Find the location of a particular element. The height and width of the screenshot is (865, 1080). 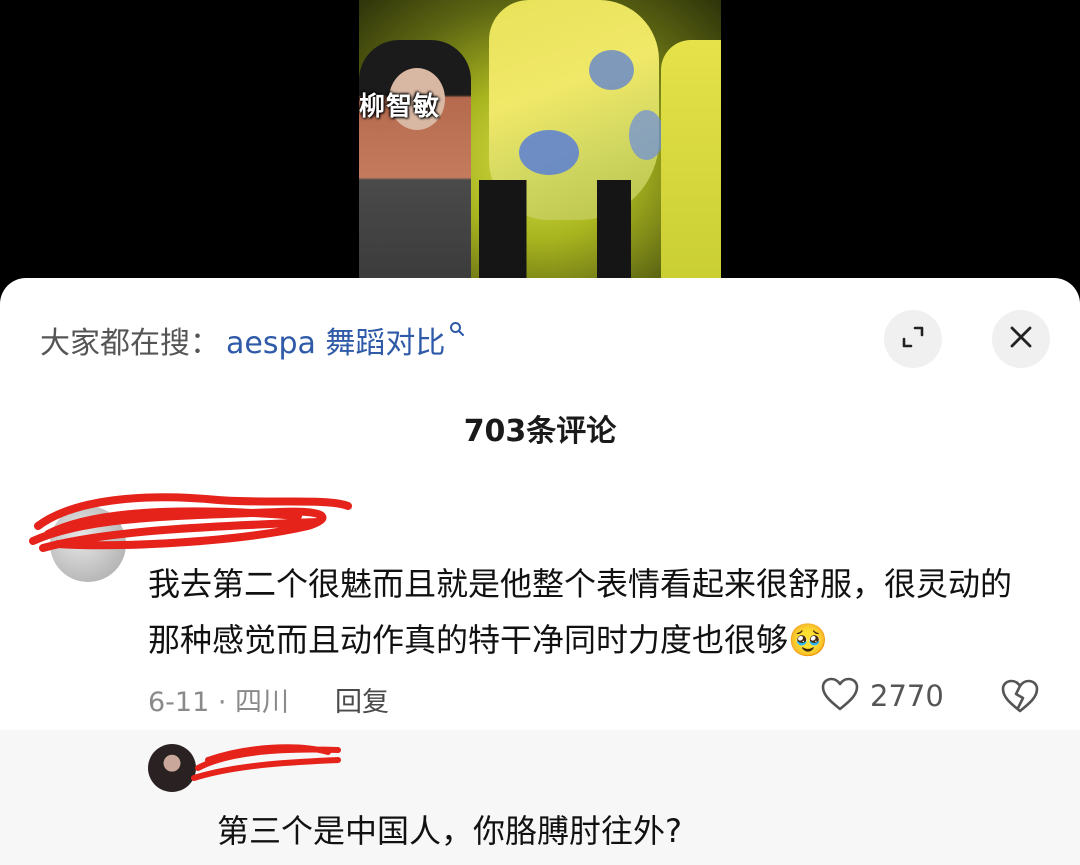

comment-count-title: 703条评论 is located at coordinates (540, 431).